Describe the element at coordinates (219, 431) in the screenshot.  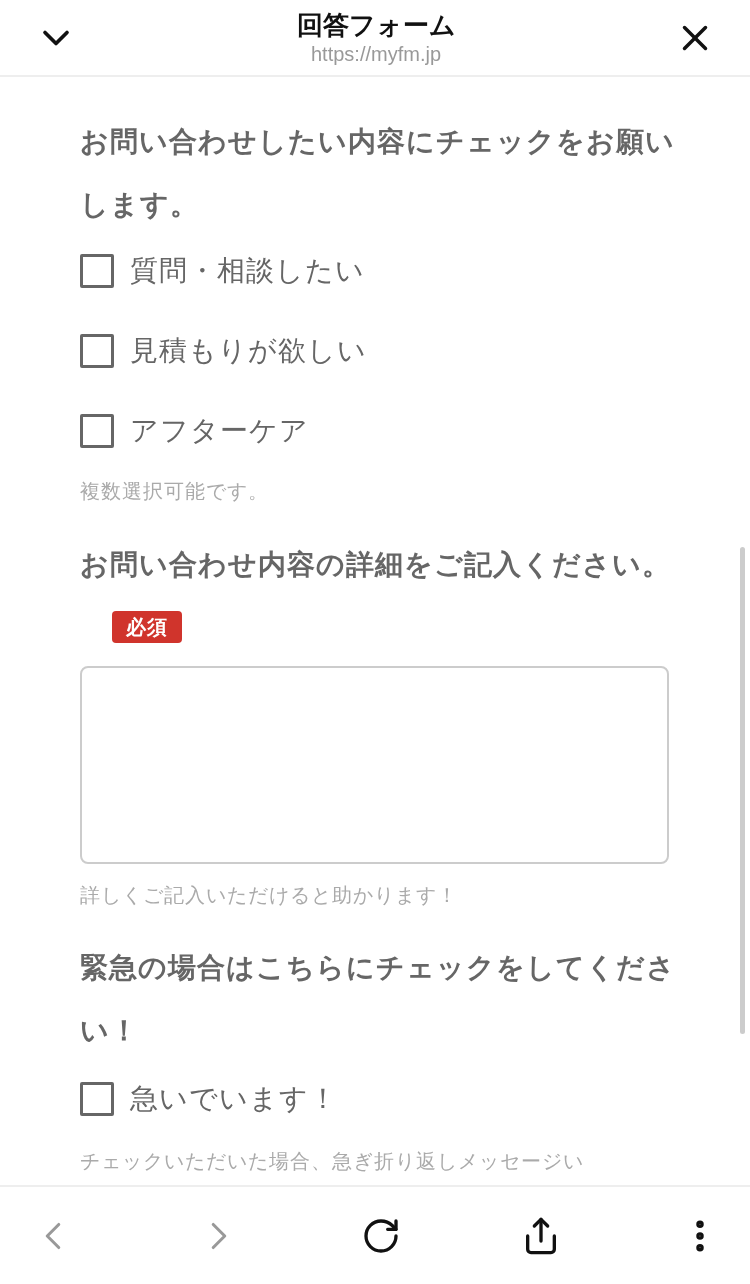
I see `option-label: アフターケア` at that location.